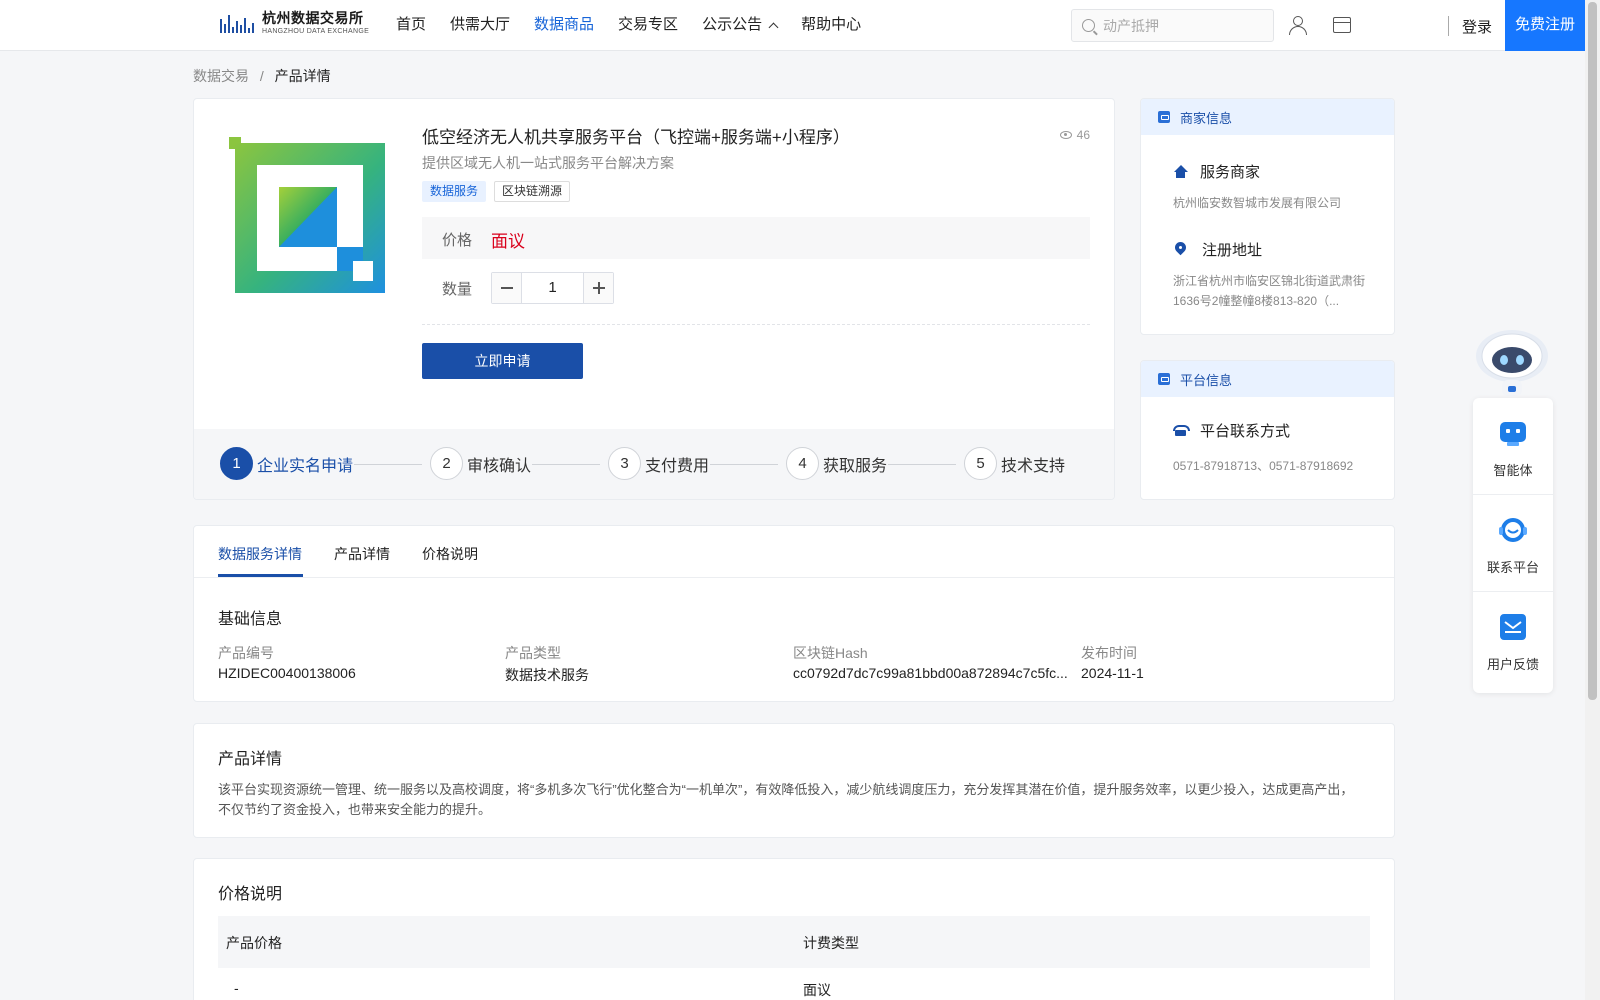  I want to click on page-scrollbar, so click(1592, 500).